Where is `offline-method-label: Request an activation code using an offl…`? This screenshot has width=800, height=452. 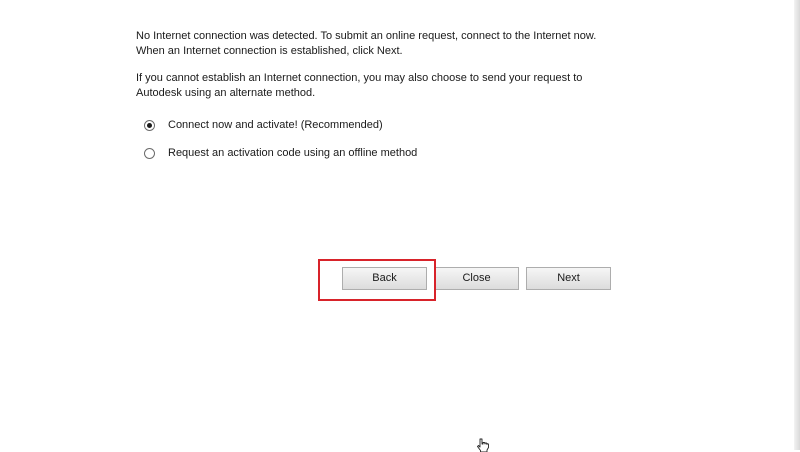
offline-method-label: Request an activation code using an offl… is located at coordinates (293, 153).